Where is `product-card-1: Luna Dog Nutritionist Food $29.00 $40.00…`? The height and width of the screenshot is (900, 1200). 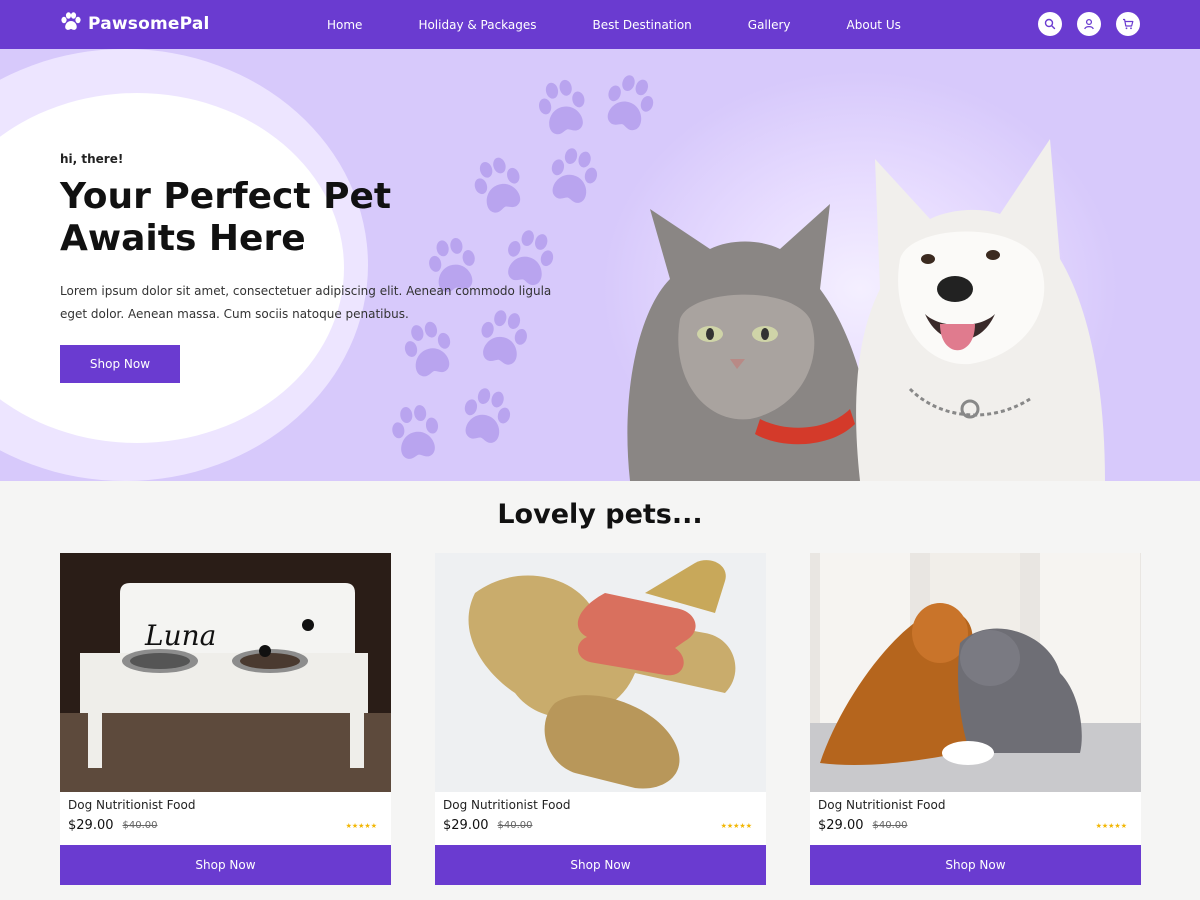
product-card-1: Luna Dog Nutritionist Food $29.00 $40.00… is located at coordinates (225, 720).